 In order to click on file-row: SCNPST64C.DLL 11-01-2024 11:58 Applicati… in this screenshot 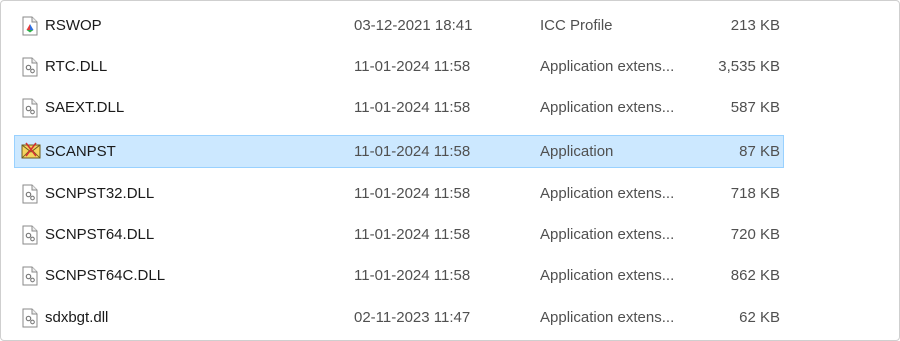, I will do `click(399, 275)`.